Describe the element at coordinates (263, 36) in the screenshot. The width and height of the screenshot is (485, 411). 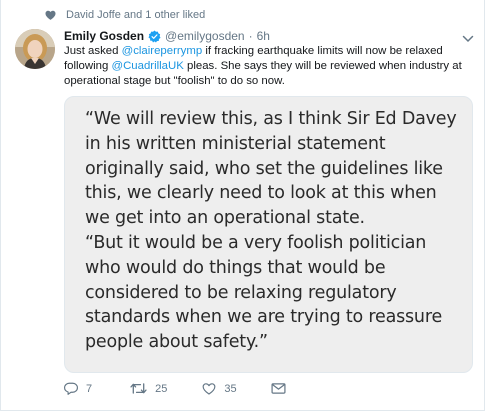
I see `tweet-timestamp: 6h` at that location.